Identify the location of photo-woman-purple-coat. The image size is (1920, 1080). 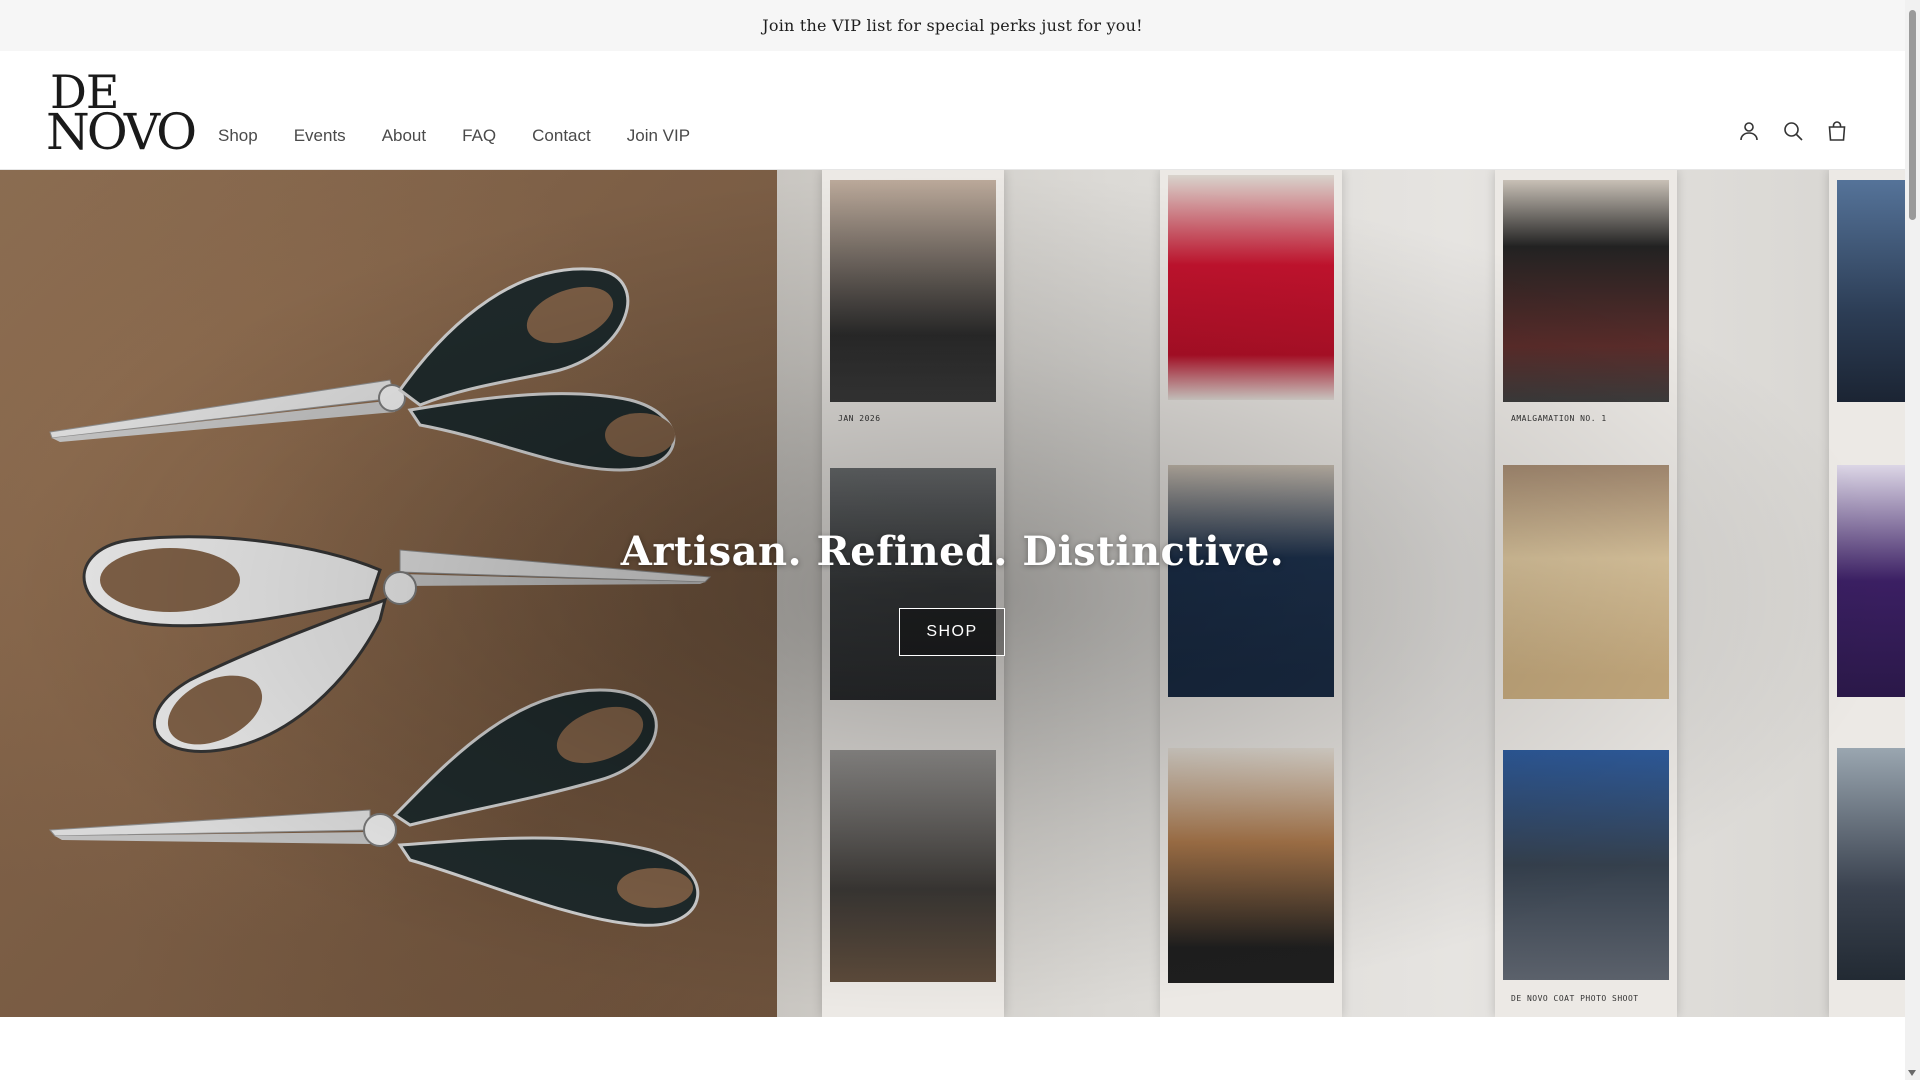
(1871, 581).